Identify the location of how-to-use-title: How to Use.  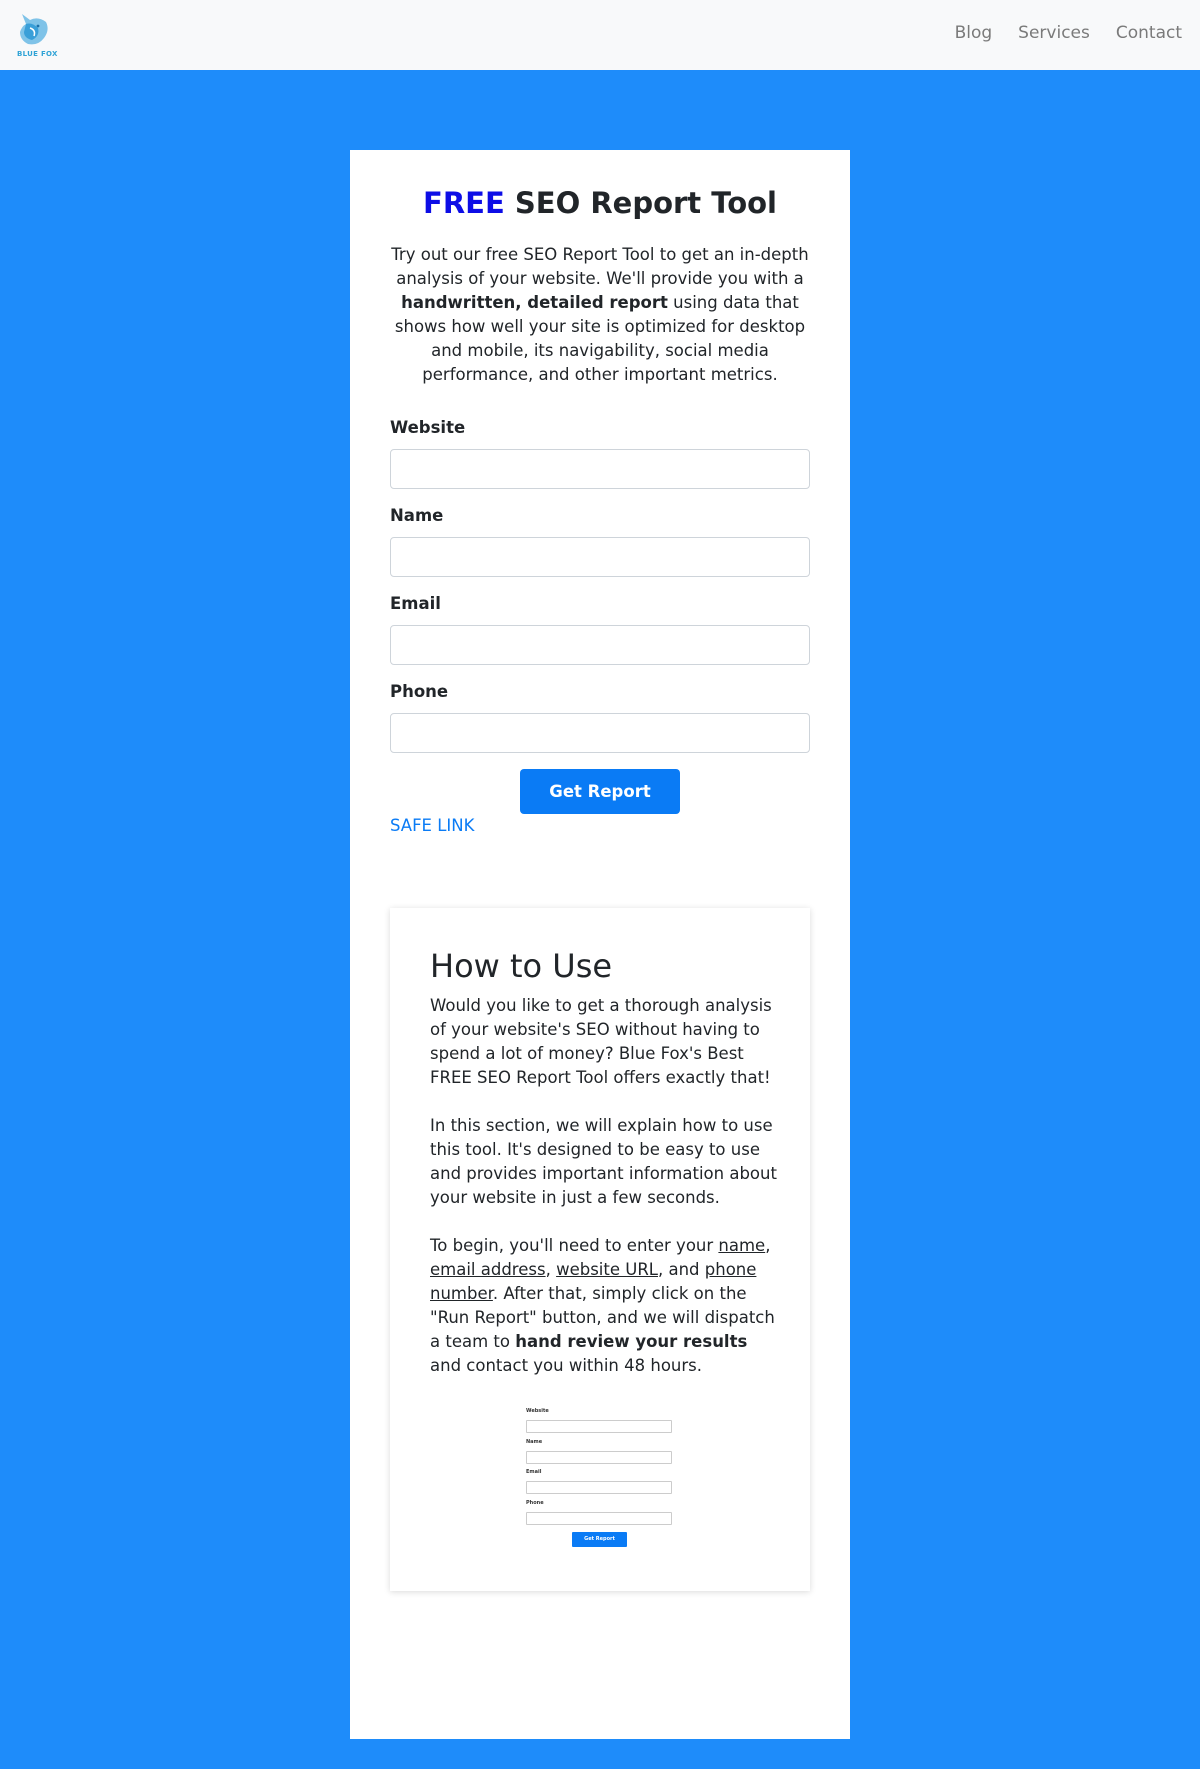
(521, 966).